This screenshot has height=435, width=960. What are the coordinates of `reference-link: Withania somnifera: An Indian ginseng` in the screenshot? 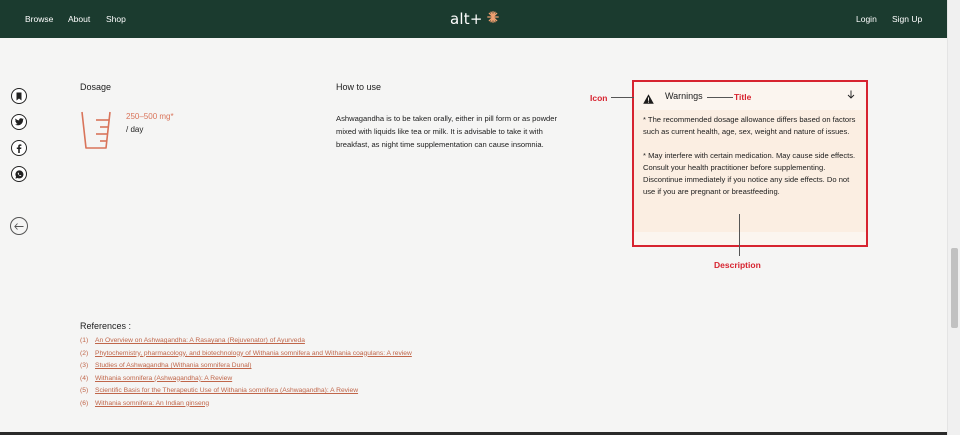 It's located at (152, 403).